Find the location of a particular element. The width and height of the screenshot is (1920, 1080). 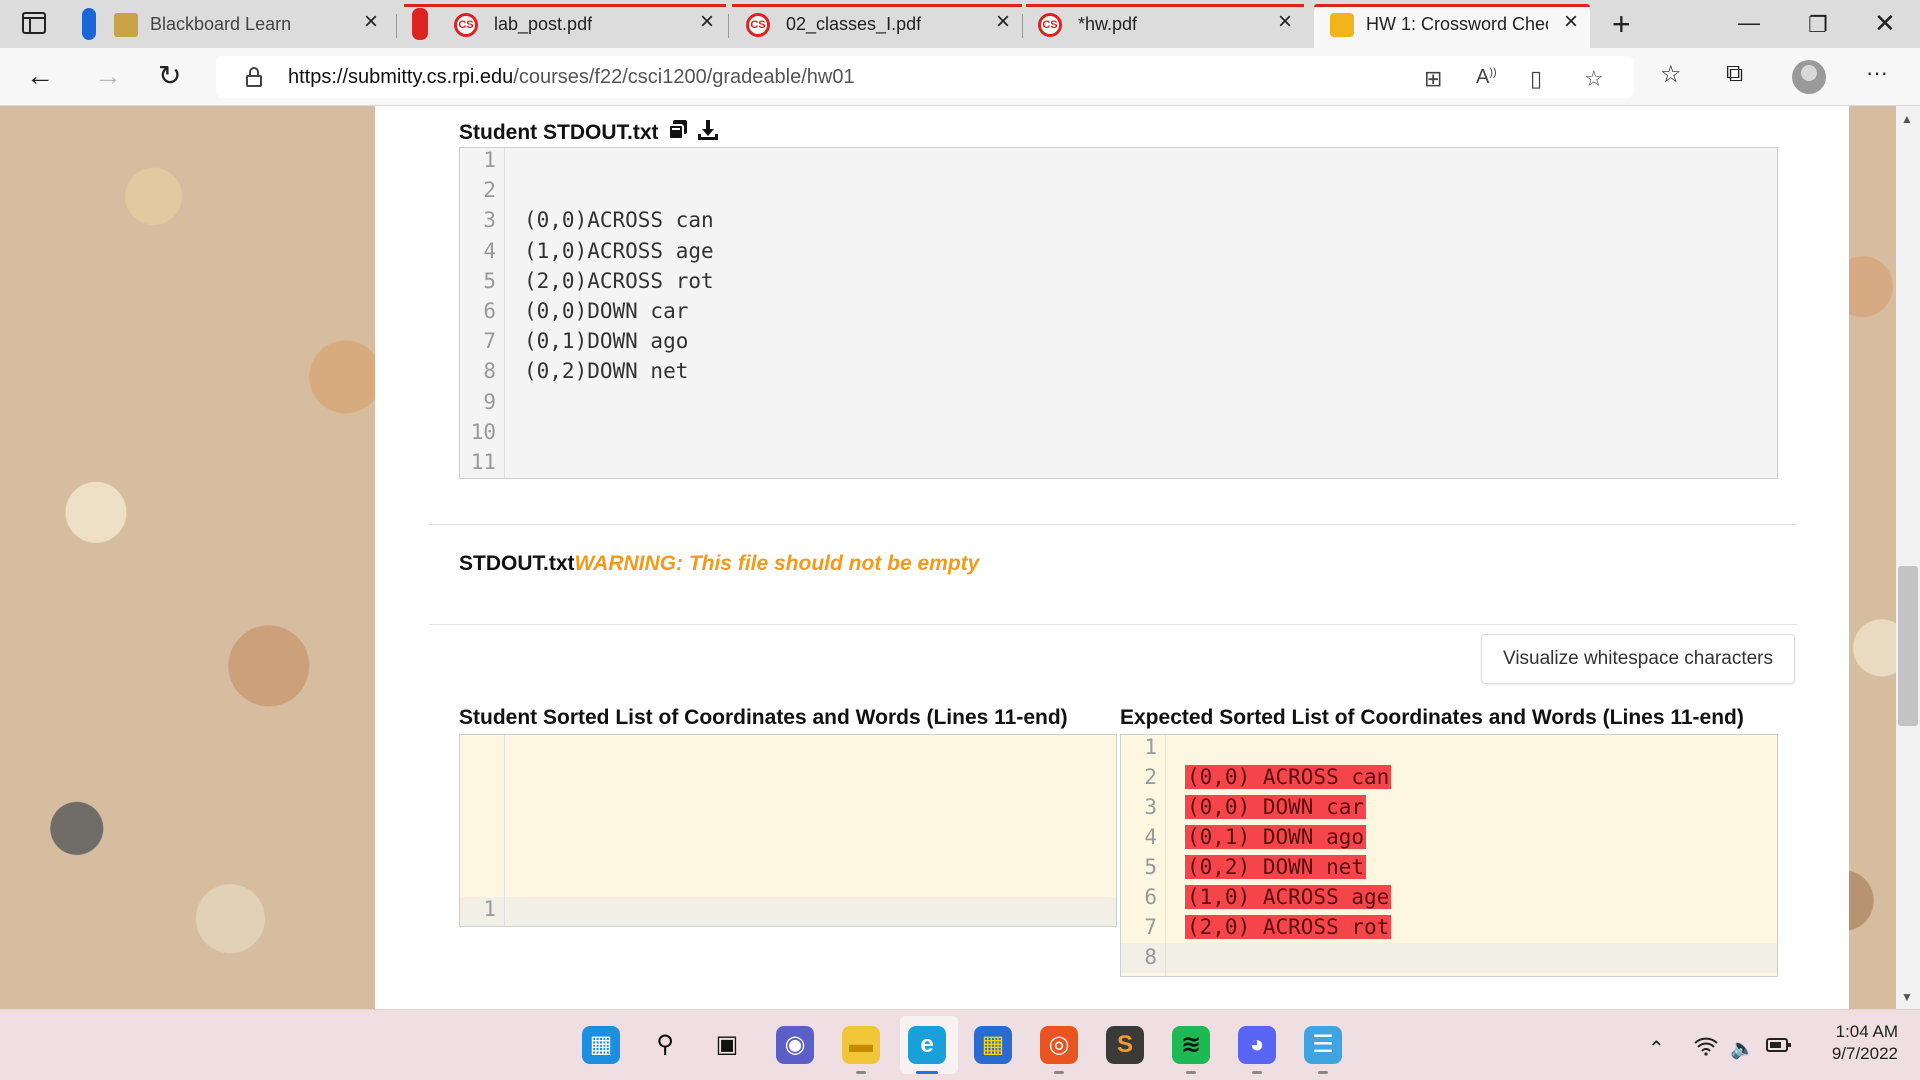

code-line: (0,1) DOWN ago is located at coordinates (1276, 837).